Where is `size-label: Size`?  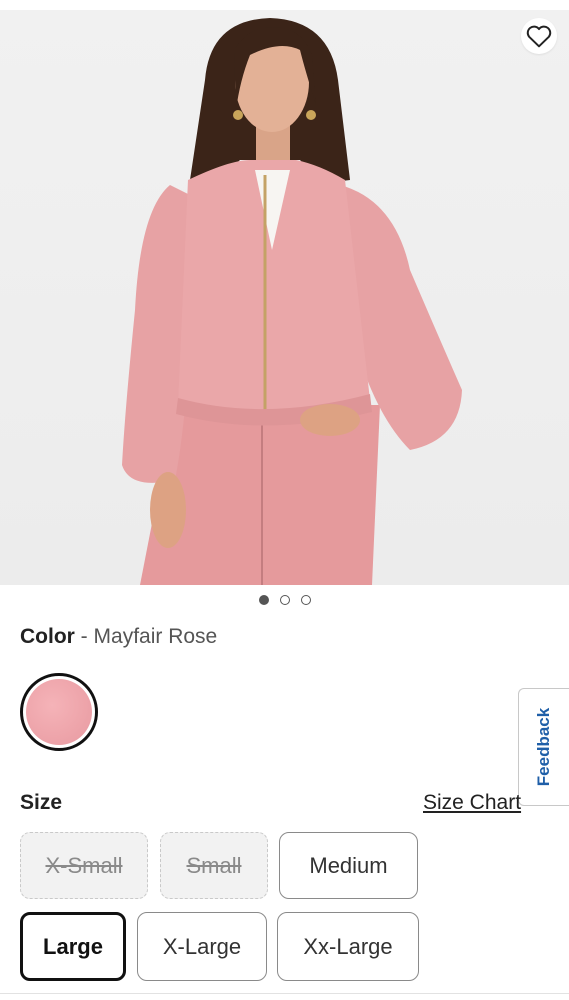
size-label: Size is located at coordinates (41, 802).